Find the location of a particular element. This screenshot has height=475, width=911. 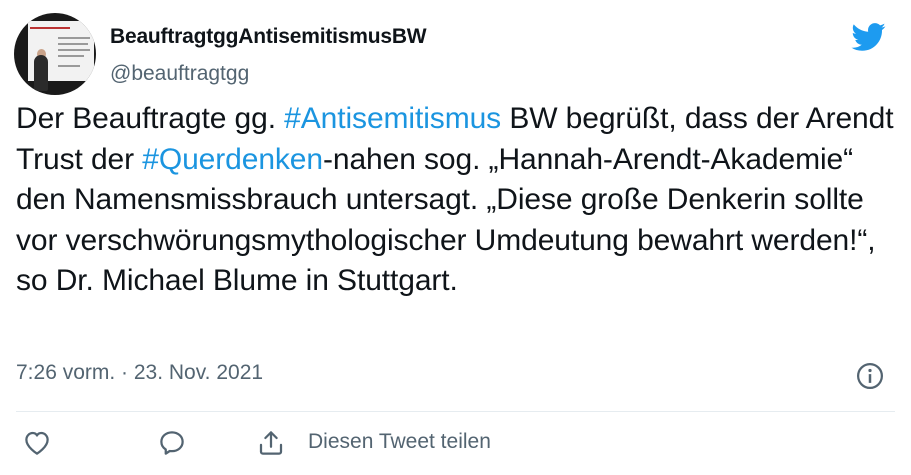

user-handle: @beauftragtgg is located at coordinates (179, 74).